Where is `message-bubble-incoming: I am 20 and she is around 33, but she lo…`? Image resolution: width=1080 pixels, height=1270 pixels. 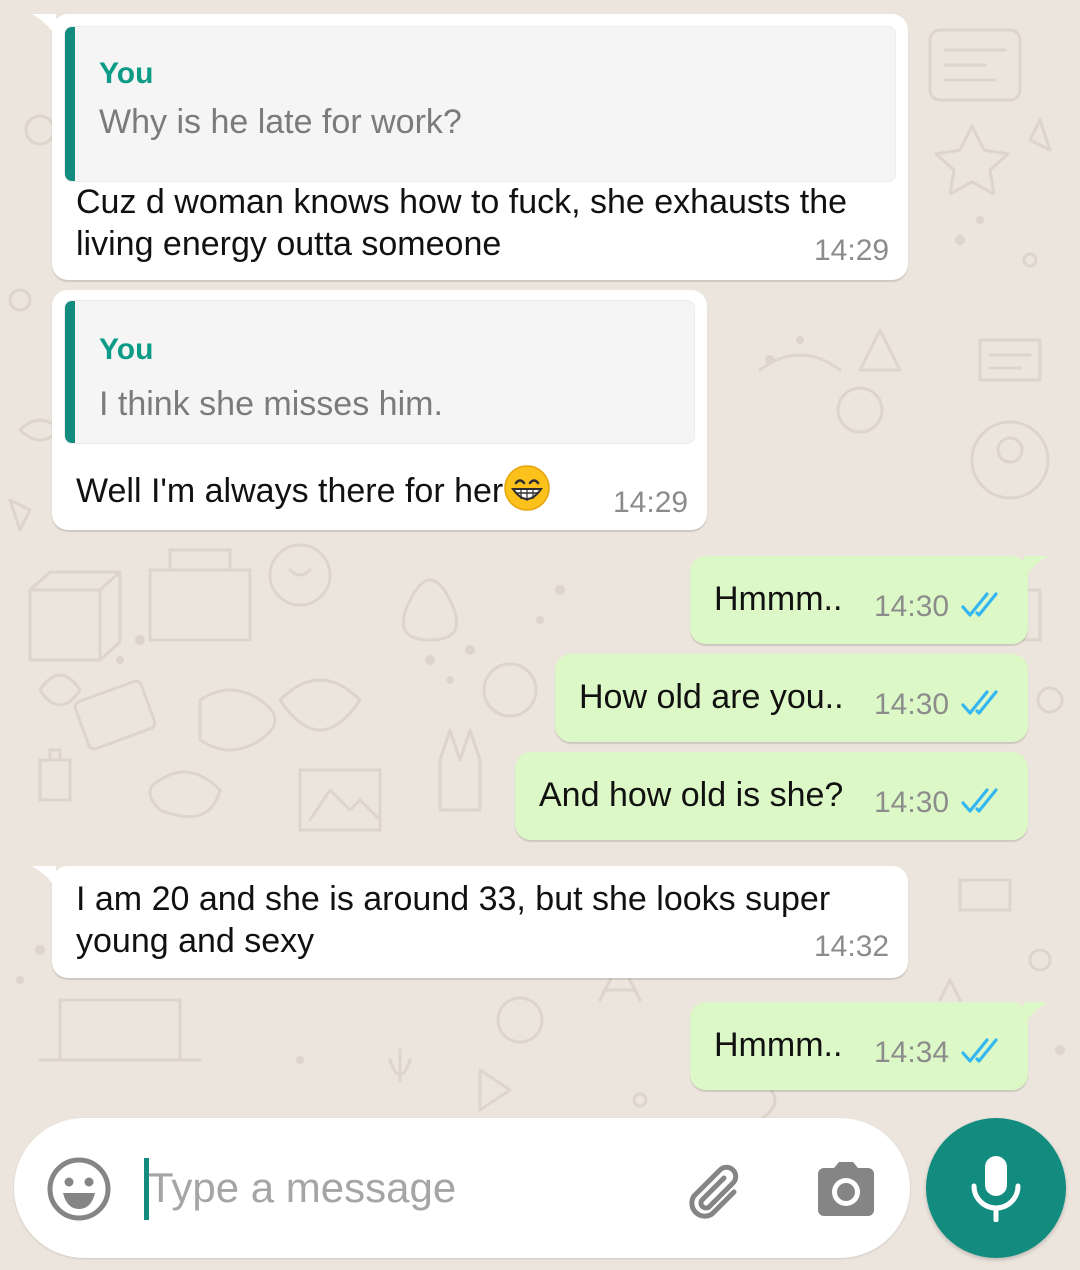 message-bubble-incoming: I am 20 and she is around 33, but she lo… is located at coordinates (470, 922).